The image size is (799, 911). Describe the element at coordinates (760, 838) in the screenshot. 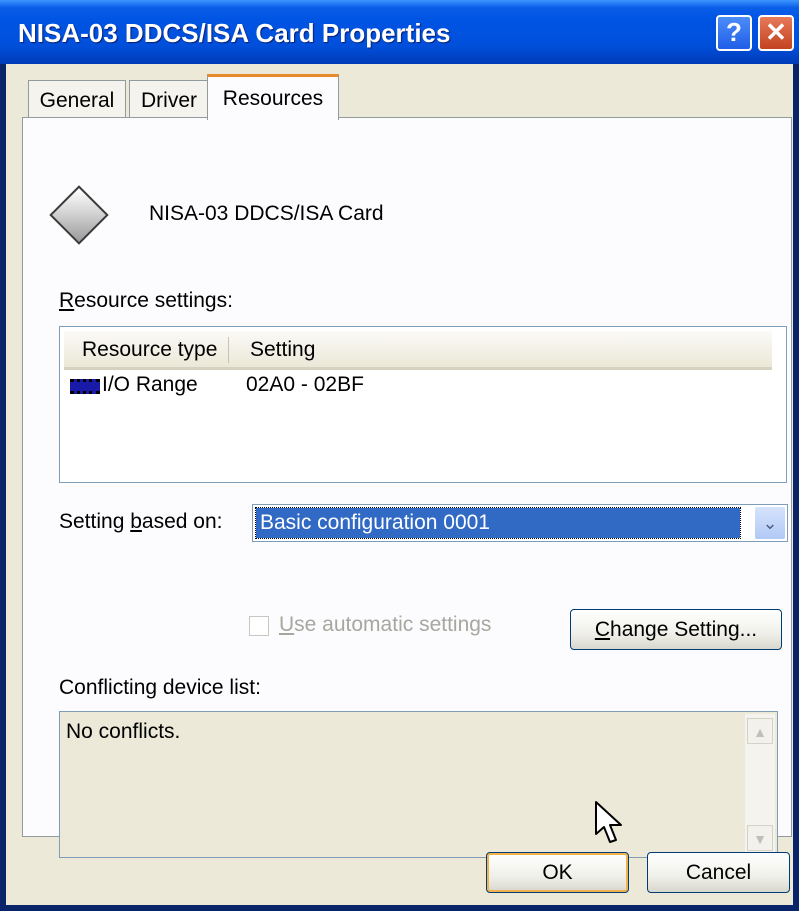

I see `scroll-down-icon: ▼` at that location.